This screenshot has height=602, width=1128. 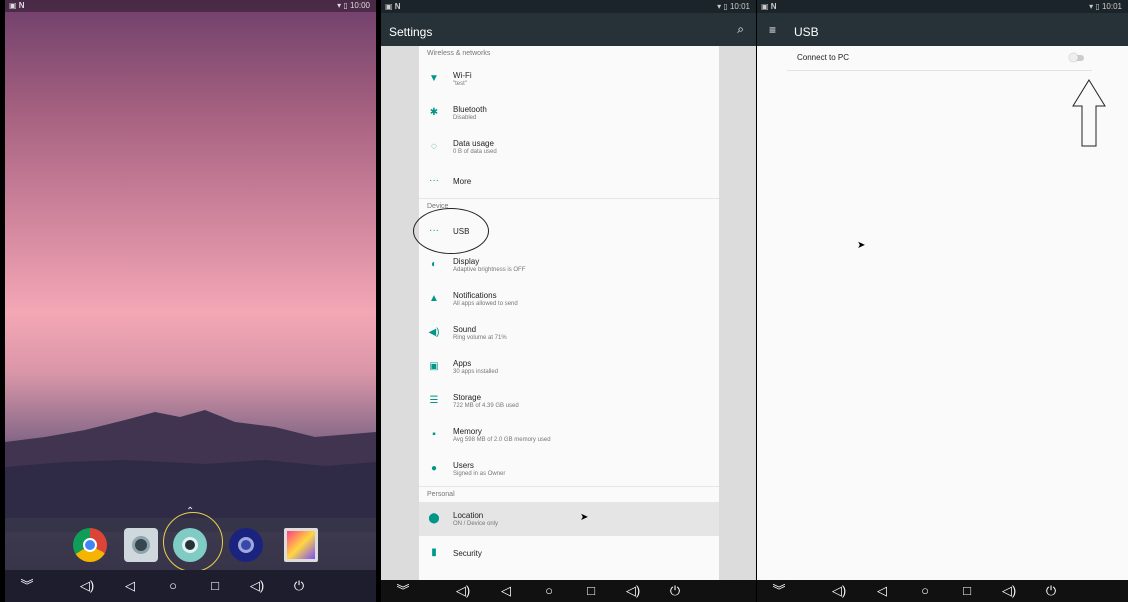 What do you see at coordinates (90, 545) in the screenshot?
I see `chrome-icon` at bounding box center [90, 545].